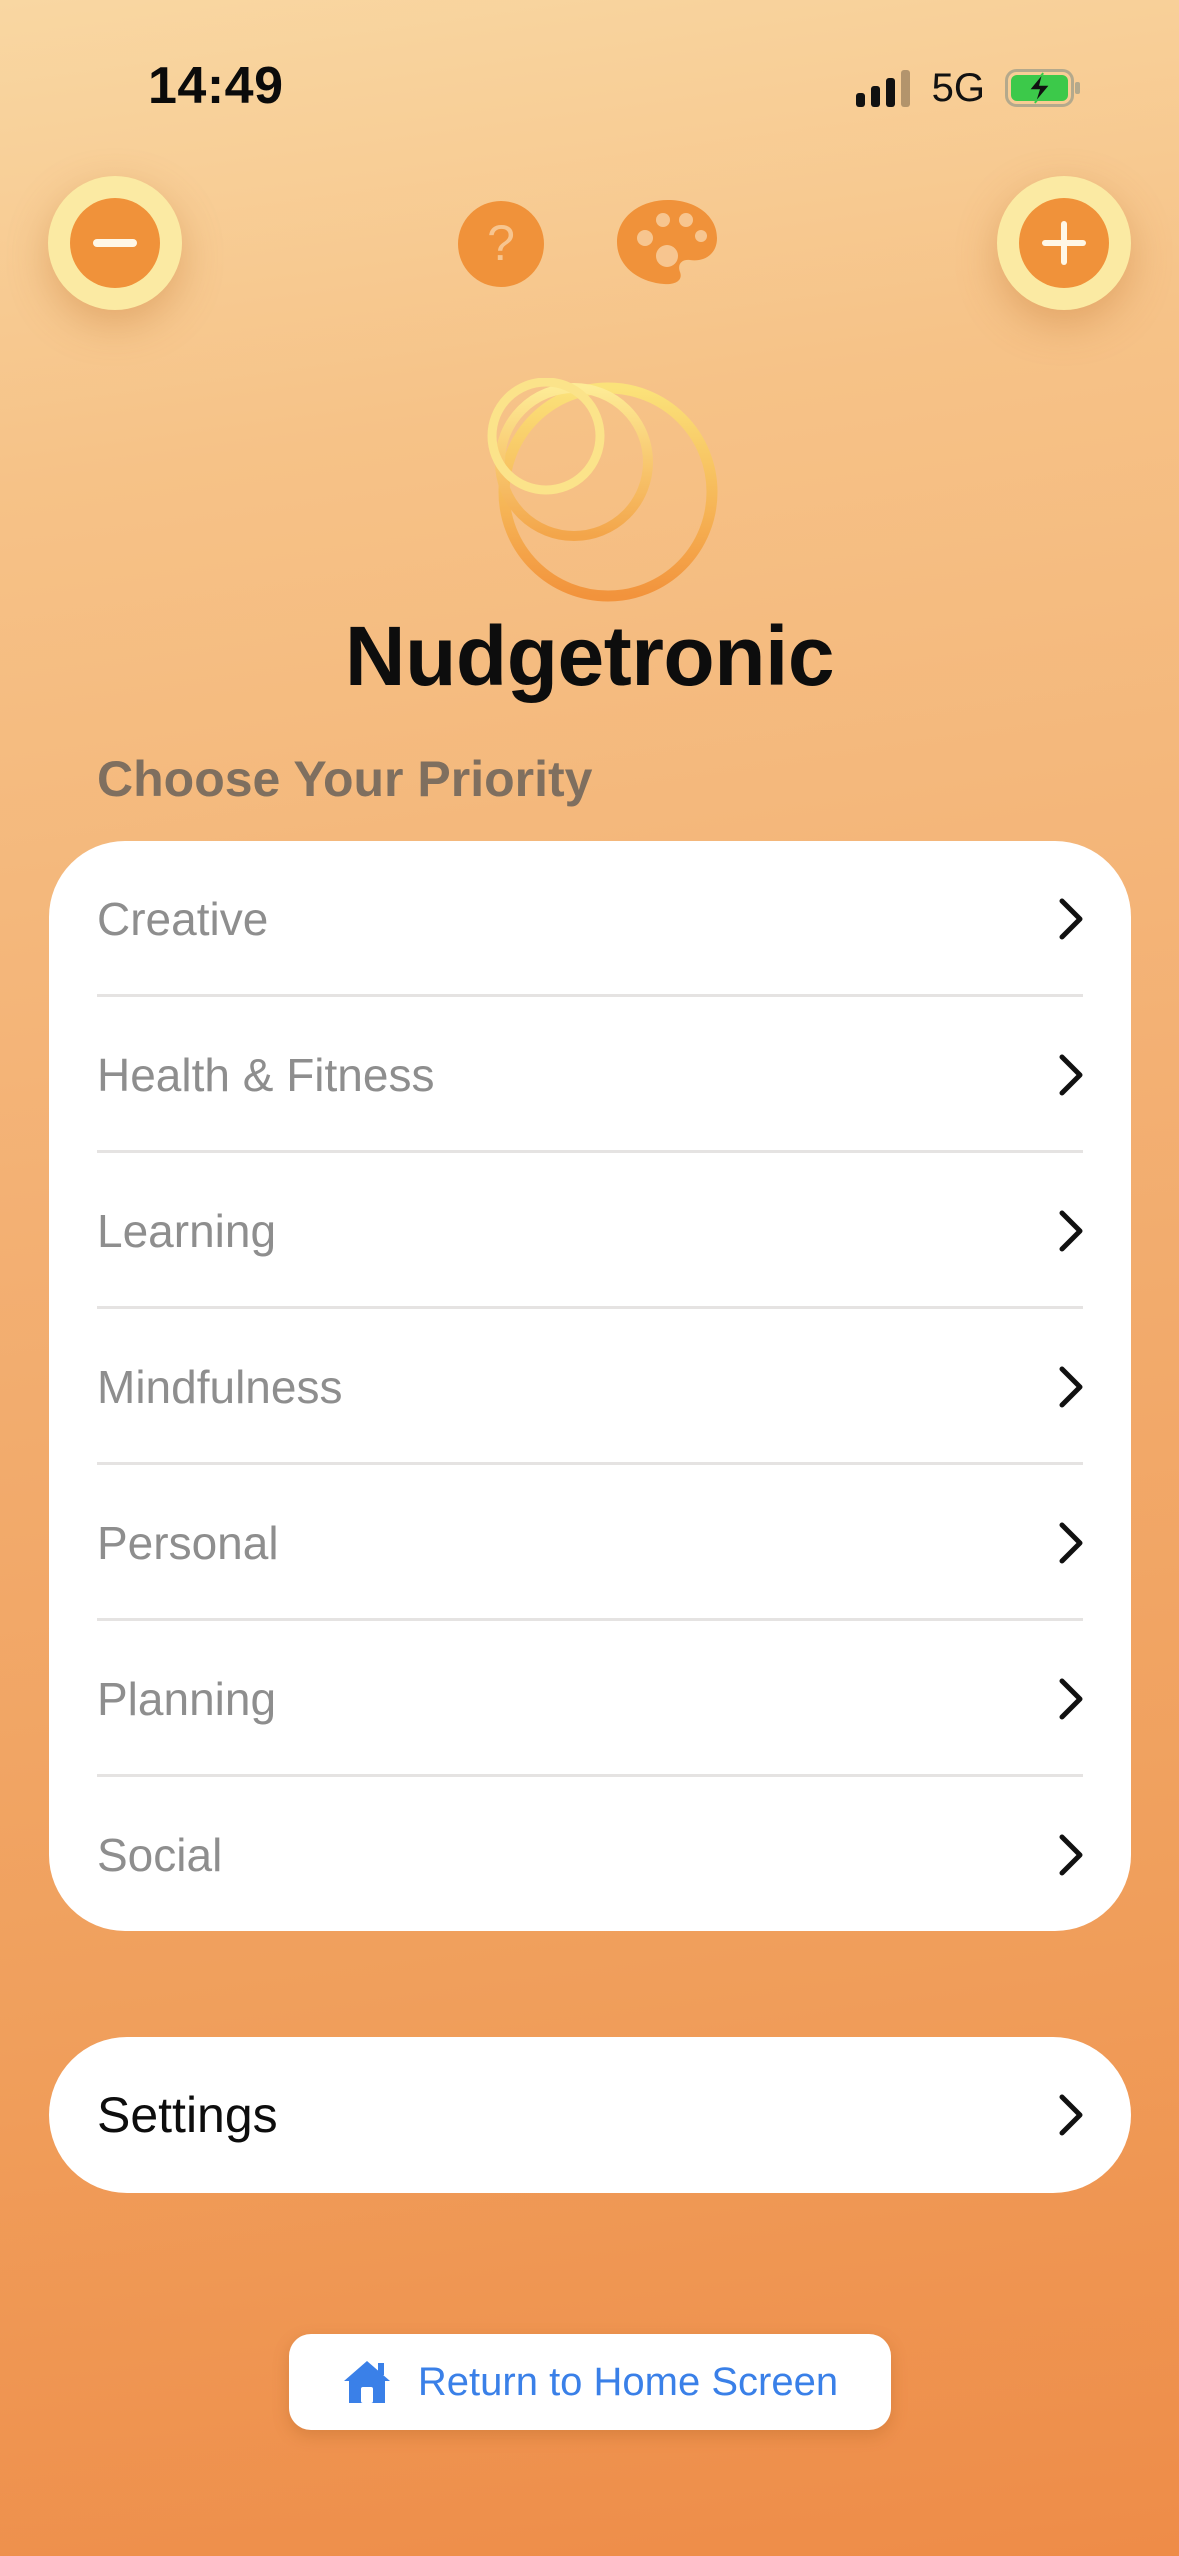 Image resolution: width=1179 pixels, height=2556 pixels. I want to click on priority-item-health-fitness: Health & Fitness, so click(590, 1075).